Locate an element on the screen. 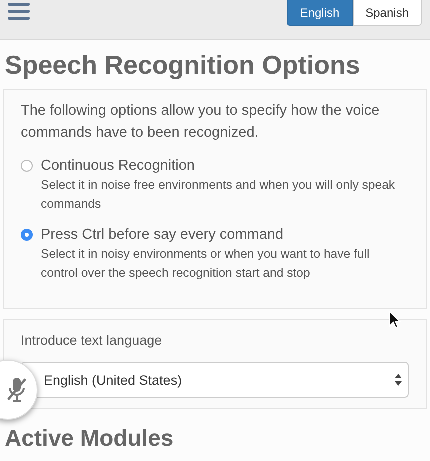 The image size is (430, 461). field-label: Introduce text language is located at coordinates (92, 341).